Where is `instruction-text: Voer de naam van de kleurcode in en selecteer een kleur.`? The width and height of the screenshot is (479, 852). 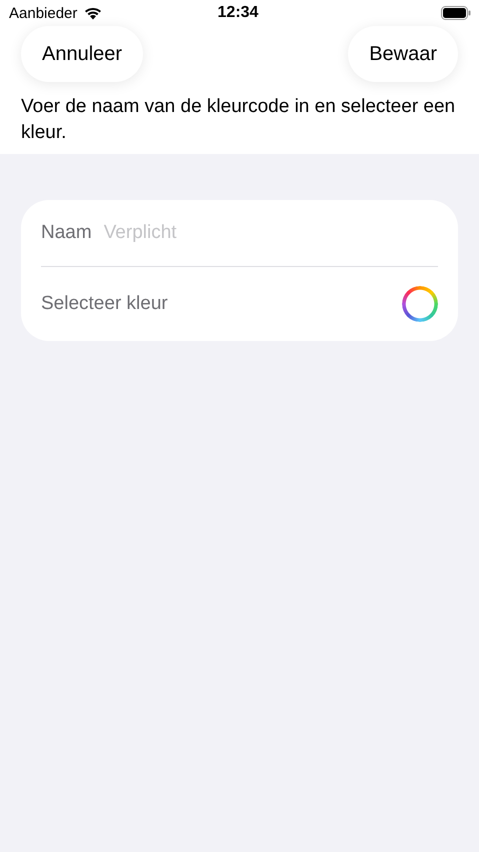 instruction-text: Voer de naam van de kleurcode in en selecteer een kleur. is located at coordinates (238, 120).